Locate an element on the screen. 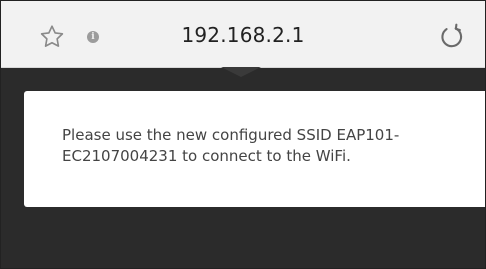  url-text: 192.168.2.1 is located at coordinates (243, 35).